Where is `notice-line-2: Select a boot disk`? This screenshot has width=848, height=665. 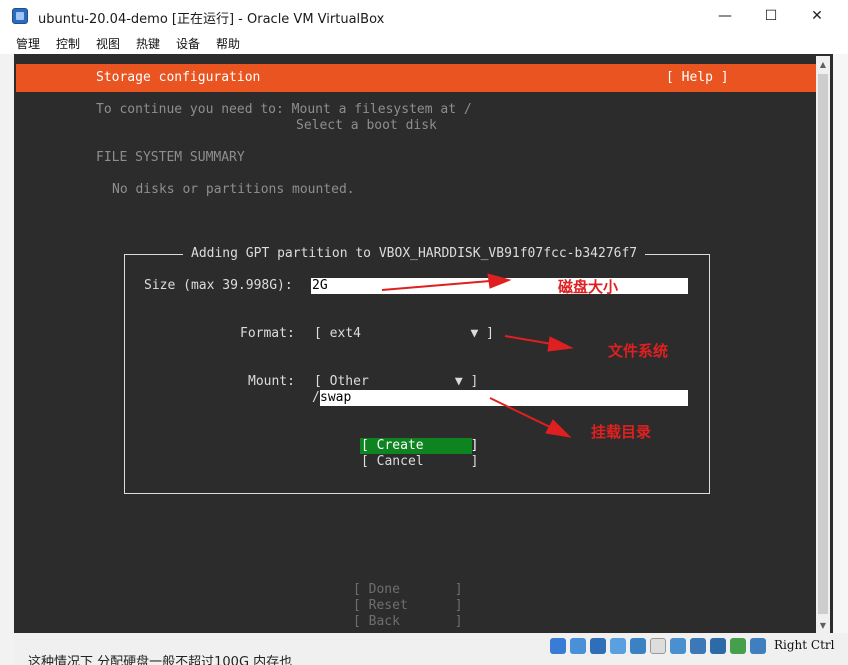 notice-line-2: Select a boot disk is located at coordinates (366, 125).